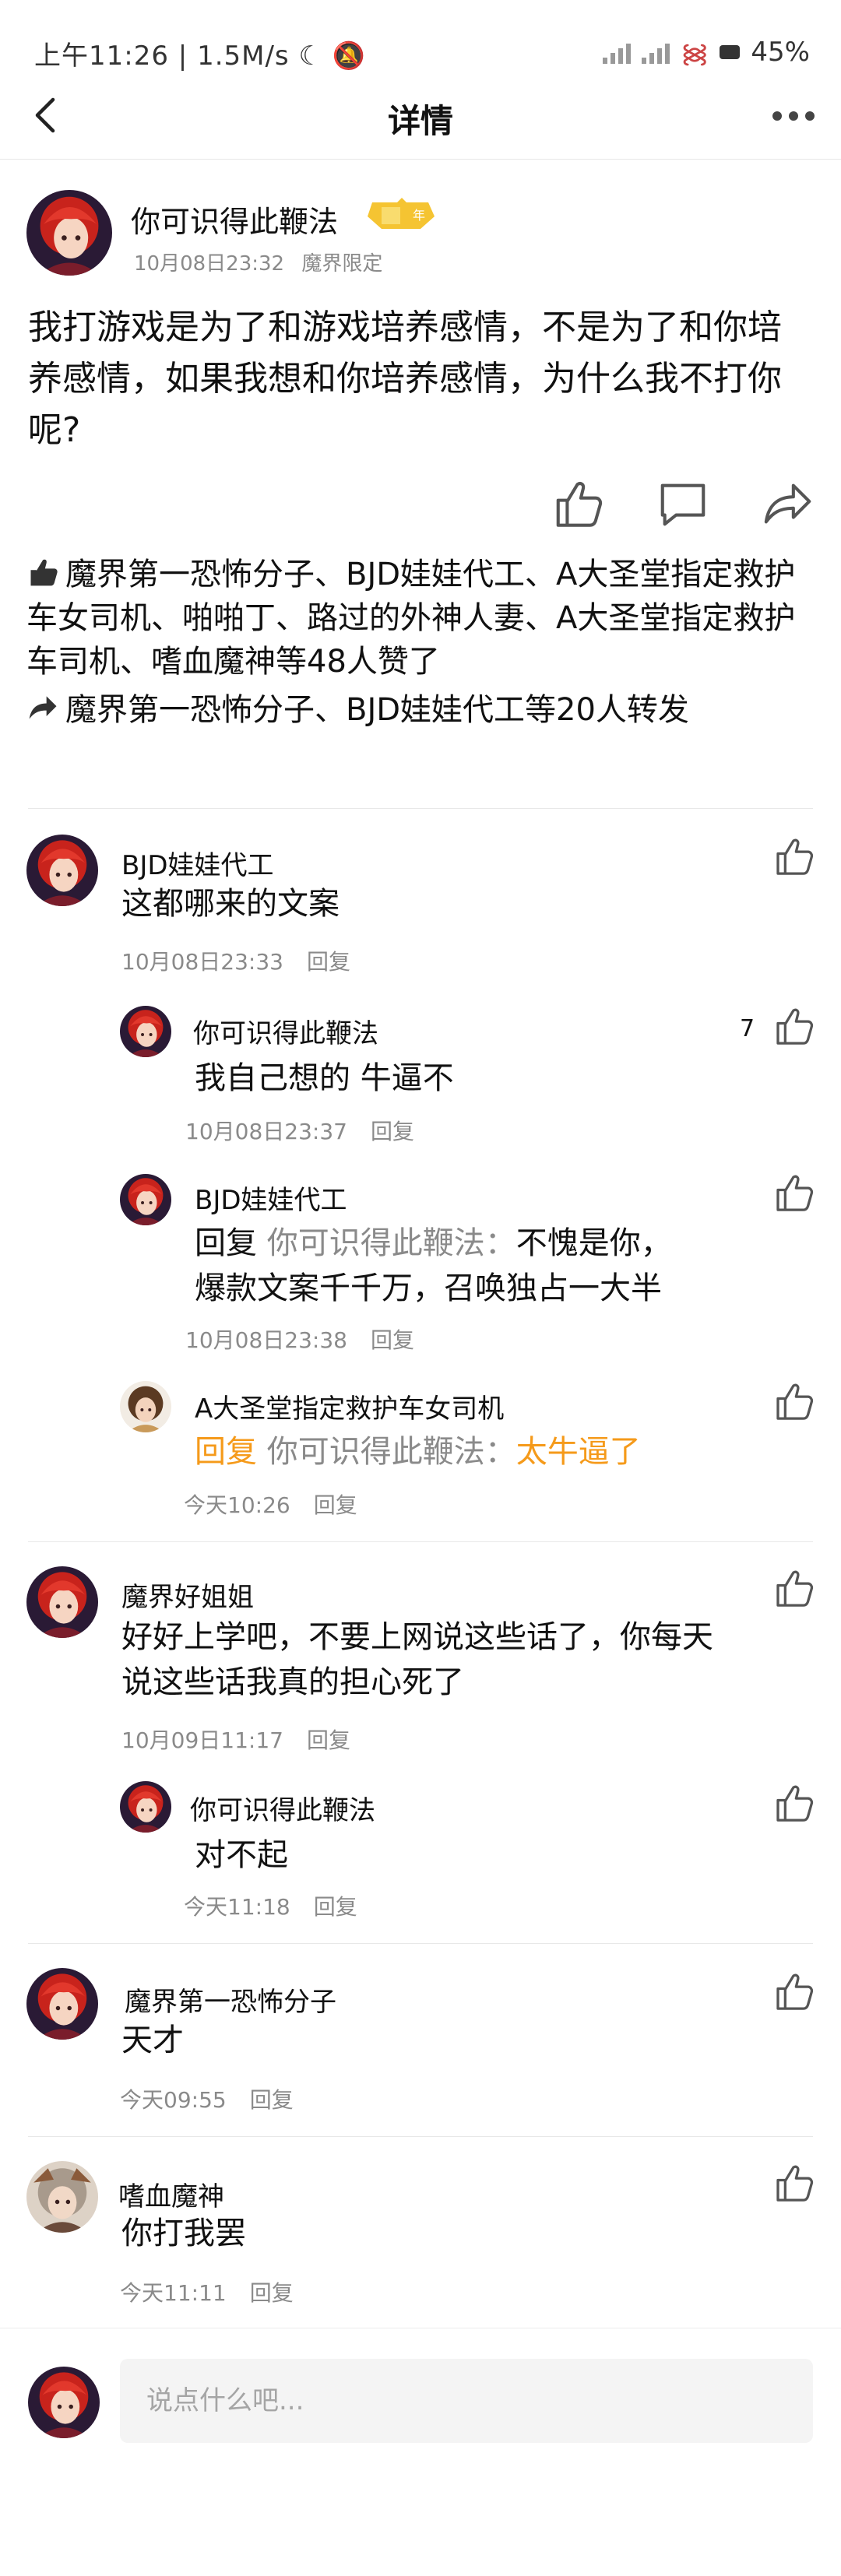 The height and width of the screenshot is (2576, 841). Describe the element at coordinates (342, 264) in the screenshot. I see `post-tag: 魔界限定` at that location.